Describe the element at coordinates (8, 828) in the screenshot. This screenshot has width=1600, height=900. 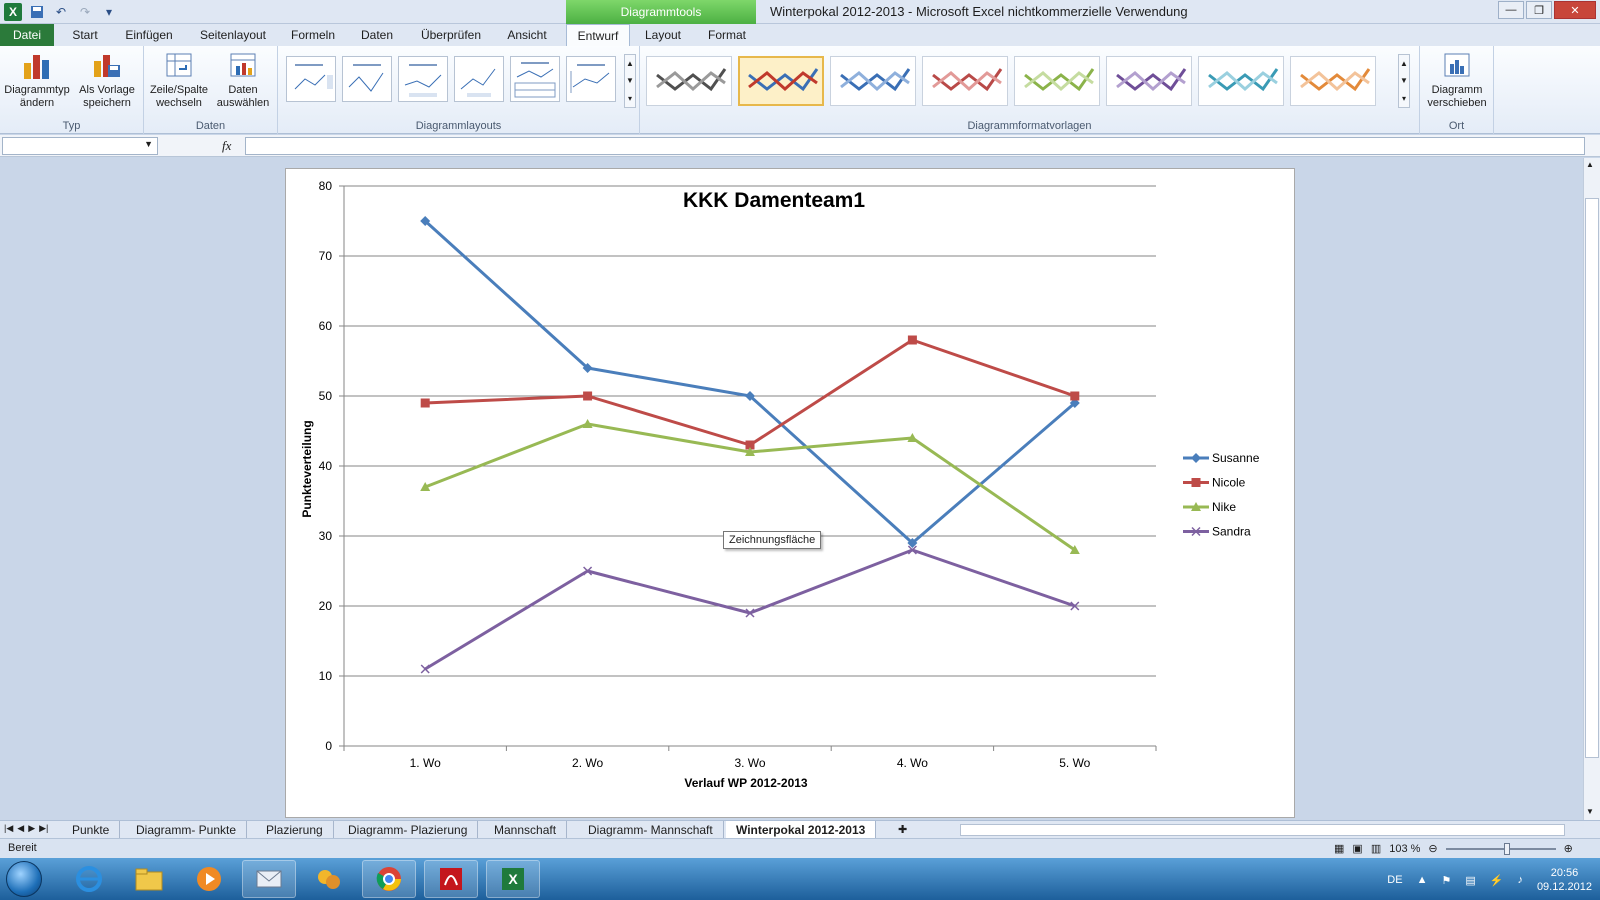
I see `first-sheet-icon: |◀` at that location.